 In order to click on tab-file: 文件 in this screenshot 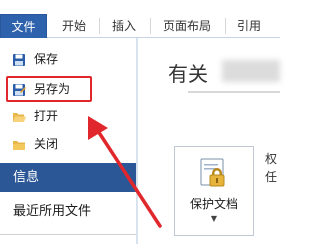, I will do `click(23, 26)`.